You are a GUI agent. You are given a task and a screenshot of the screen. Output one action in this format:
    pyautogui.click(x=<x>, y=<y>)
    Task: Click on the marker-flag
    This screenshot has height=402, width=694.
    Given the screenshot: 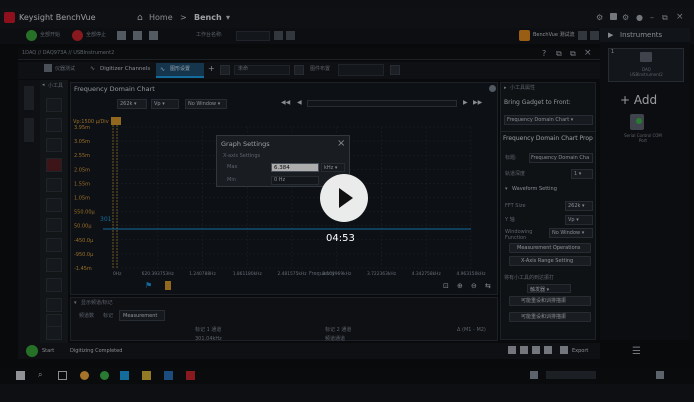 What is the action you would take?
    pyautogui.click(x=116, y=121)
    